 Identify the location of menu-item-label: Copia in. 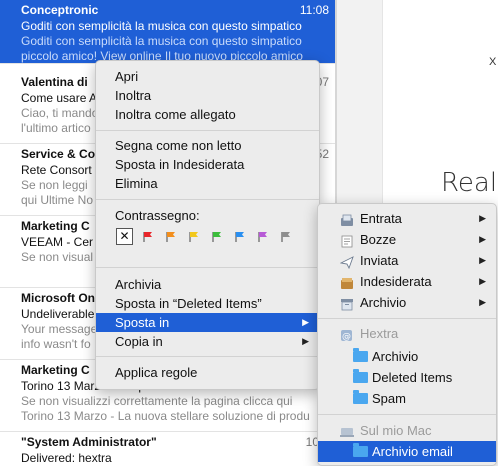
(139, 341).